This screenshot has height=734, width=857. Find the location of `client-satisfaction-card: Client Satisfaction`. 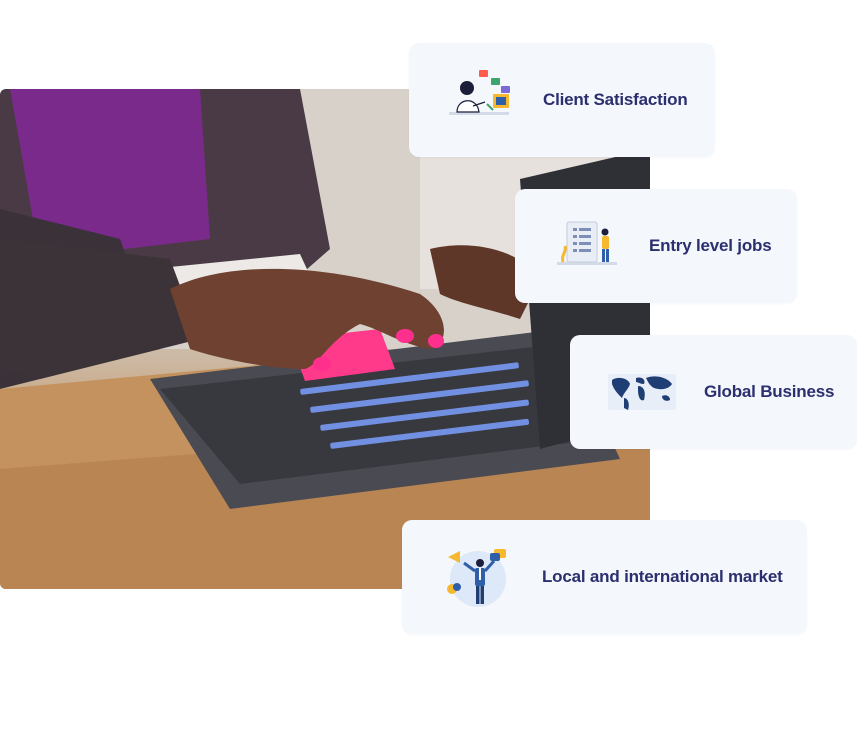

client-satisfaction-card: Client Satisfaction is located at coordinates (562, 100).